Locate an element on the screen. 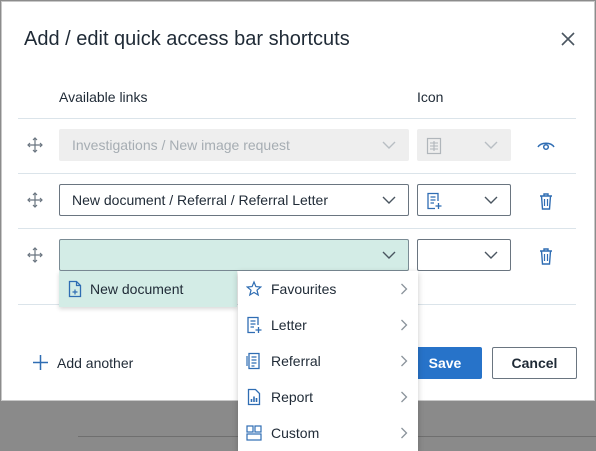  eye-icon is located at coordinates (546, 146).